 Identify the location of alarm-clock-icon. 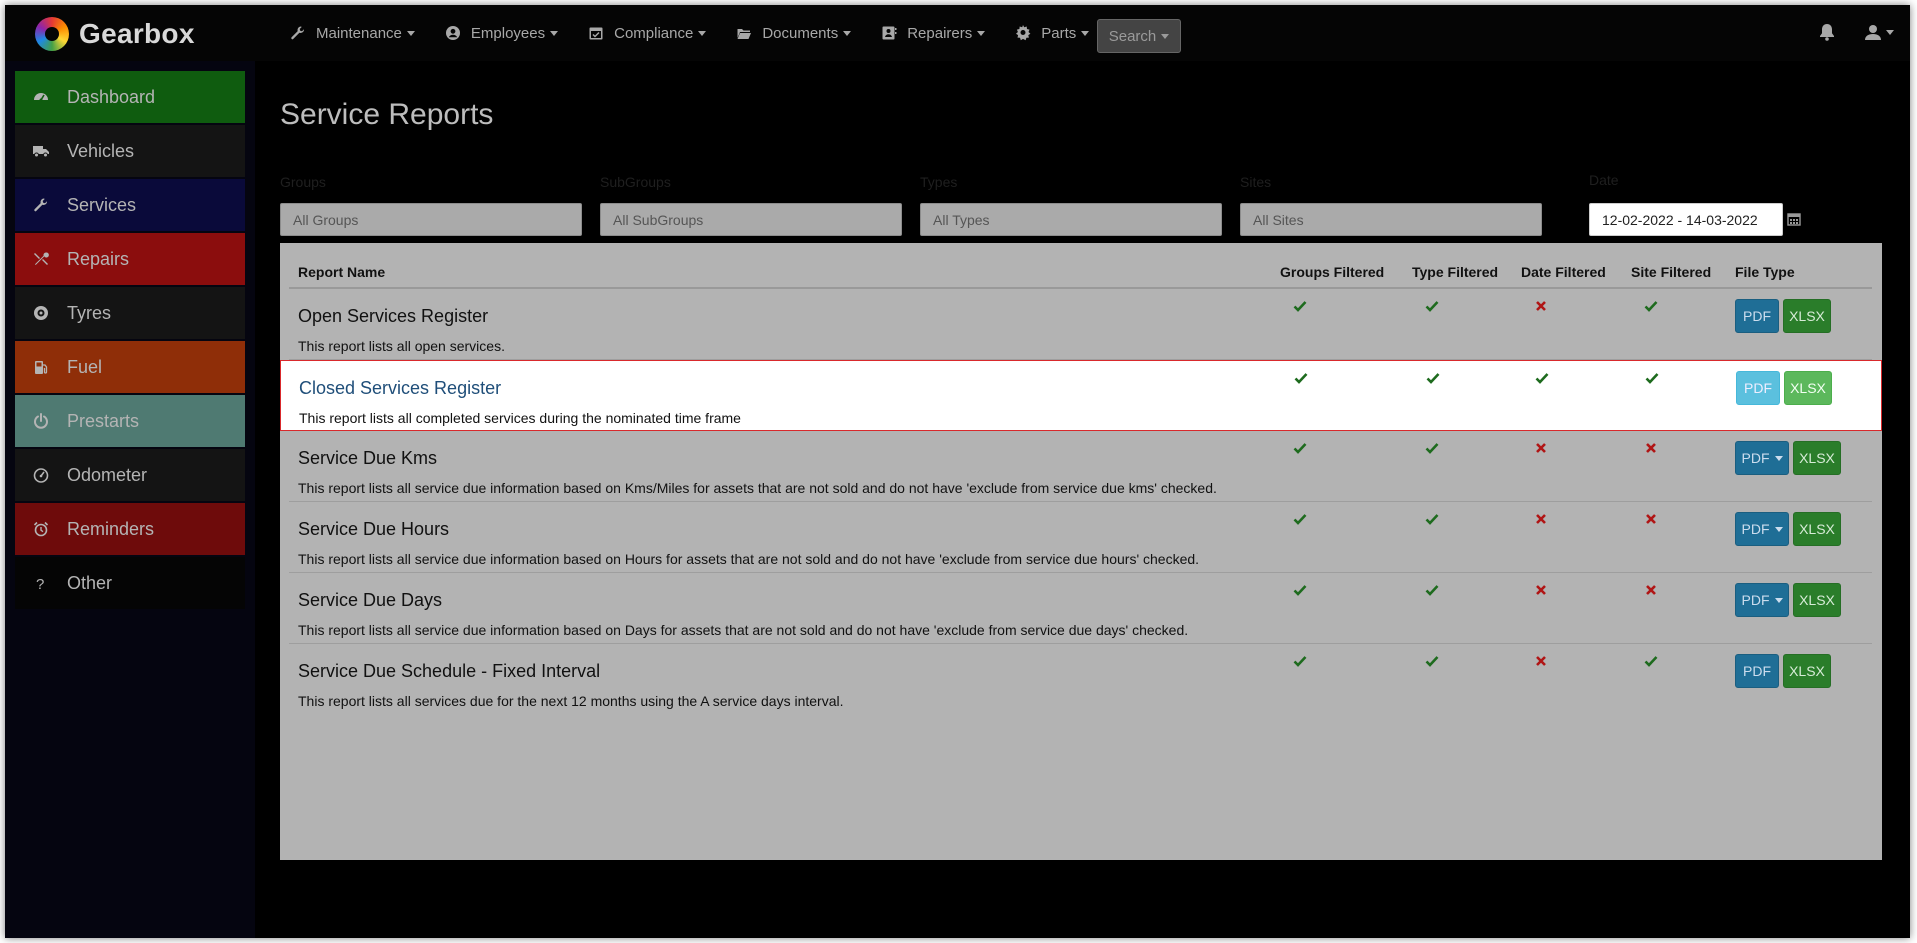
(41, 529).